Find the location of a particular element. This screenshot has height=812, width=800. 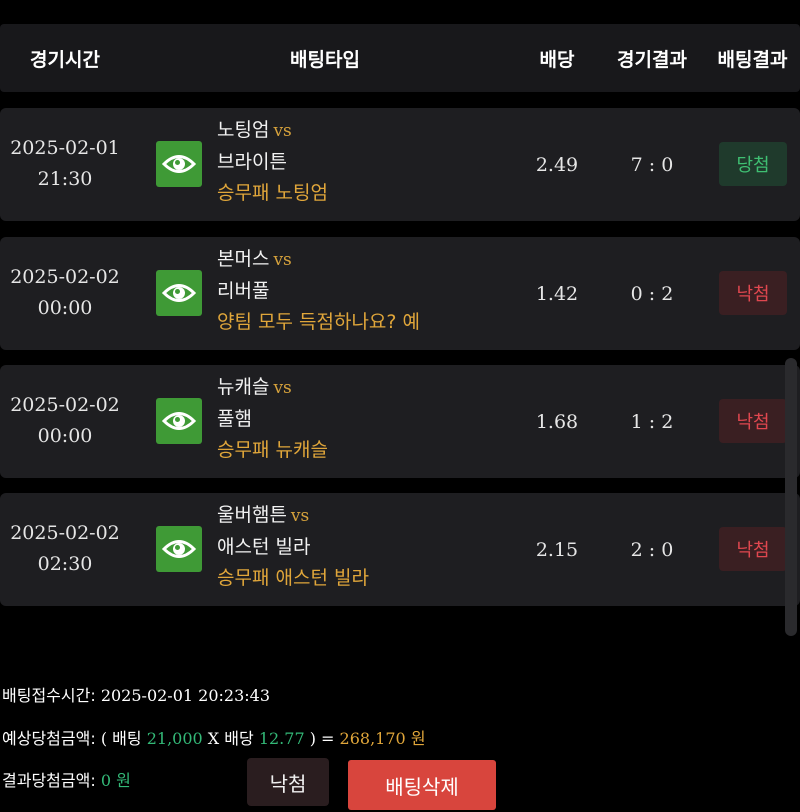

bet-pick: 승무패 애스턴 빌라 is located at coordinates (293, 578).